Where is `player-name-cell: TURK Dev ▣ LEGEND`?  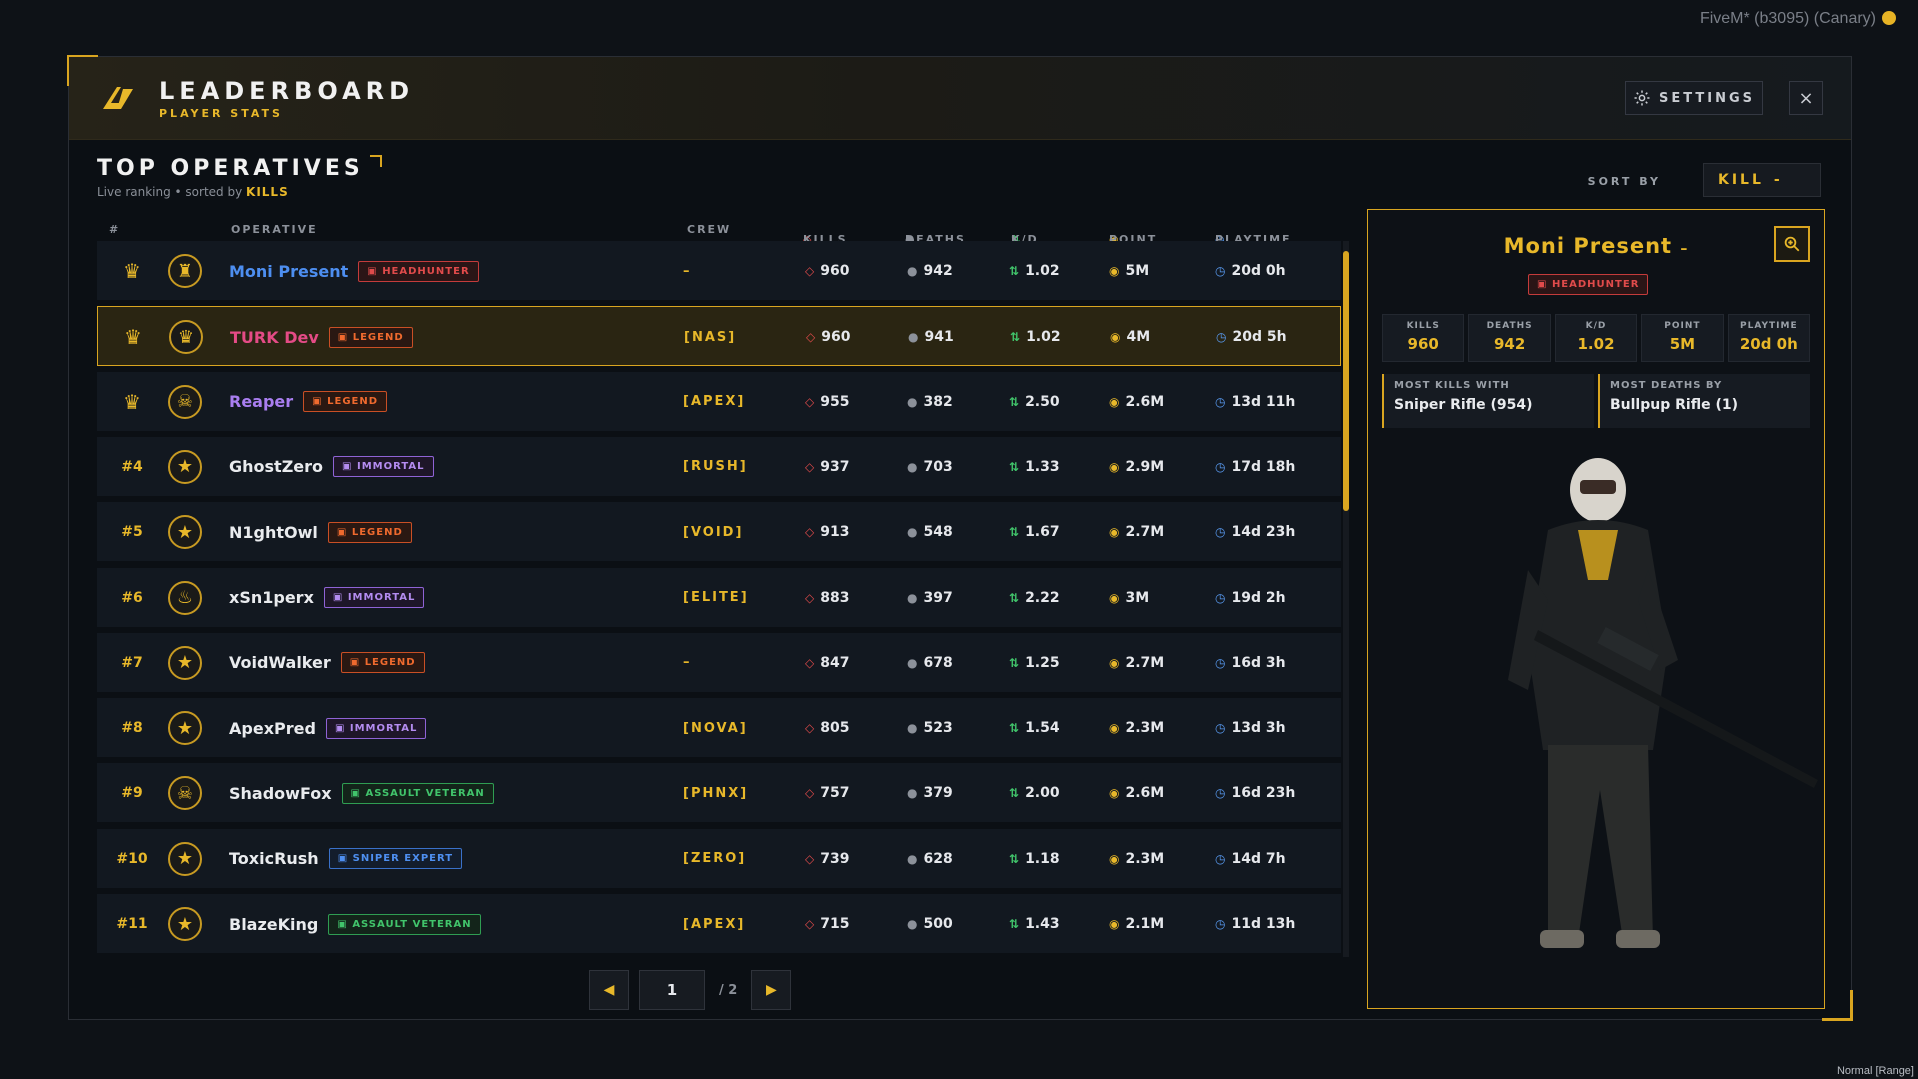 player-name-cell: TURK Dev ▣ LEGEND is located at coordinates (321, 337).